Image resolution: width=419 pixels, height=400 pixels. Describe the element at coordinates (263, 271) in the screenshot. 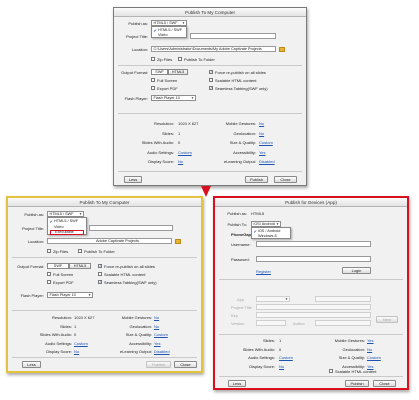

I see `register-link: Register` at that location.